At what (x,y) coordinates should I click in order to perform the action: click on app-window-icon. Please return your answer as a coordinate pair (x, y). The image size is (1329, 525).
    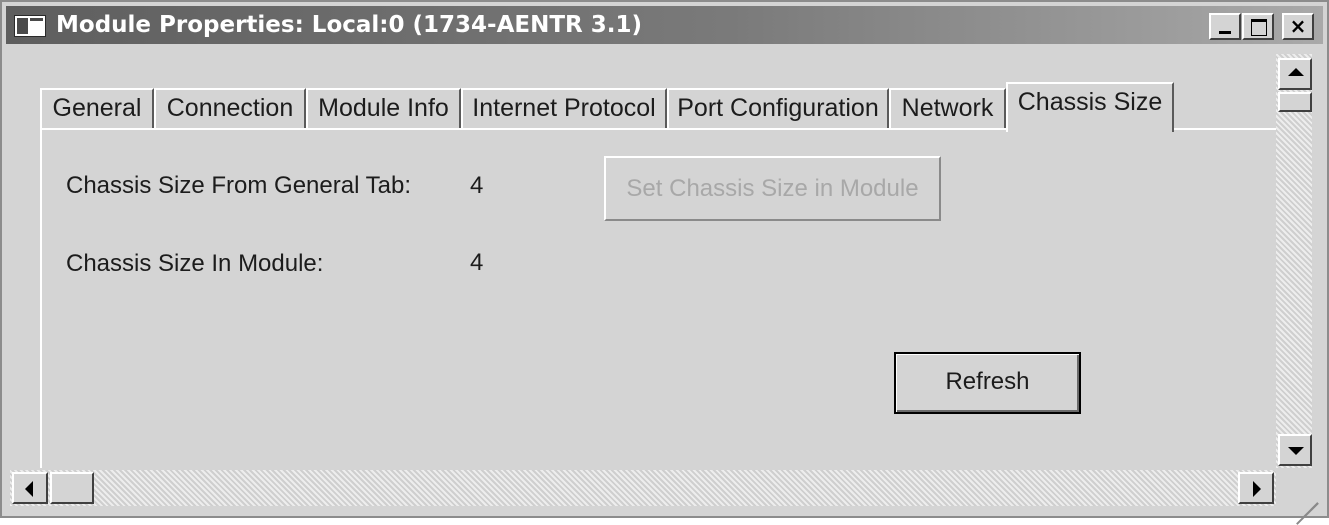
    Looking at the image, I should click on (30, 26).